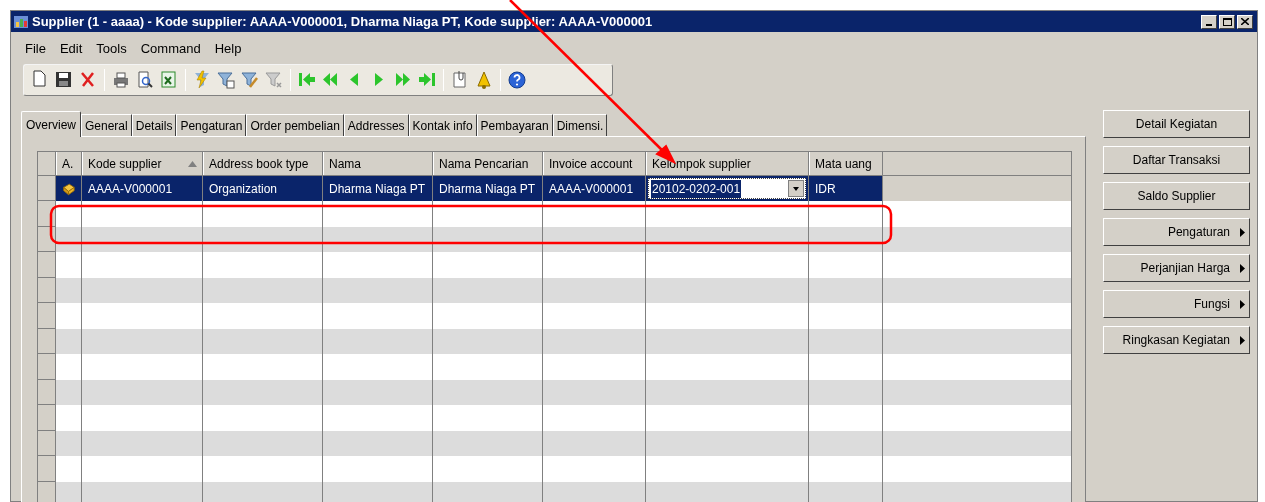 The width and height of the screenshot is (1265, 502). I want to click on spreadsheet-icon, so click(169, 80).